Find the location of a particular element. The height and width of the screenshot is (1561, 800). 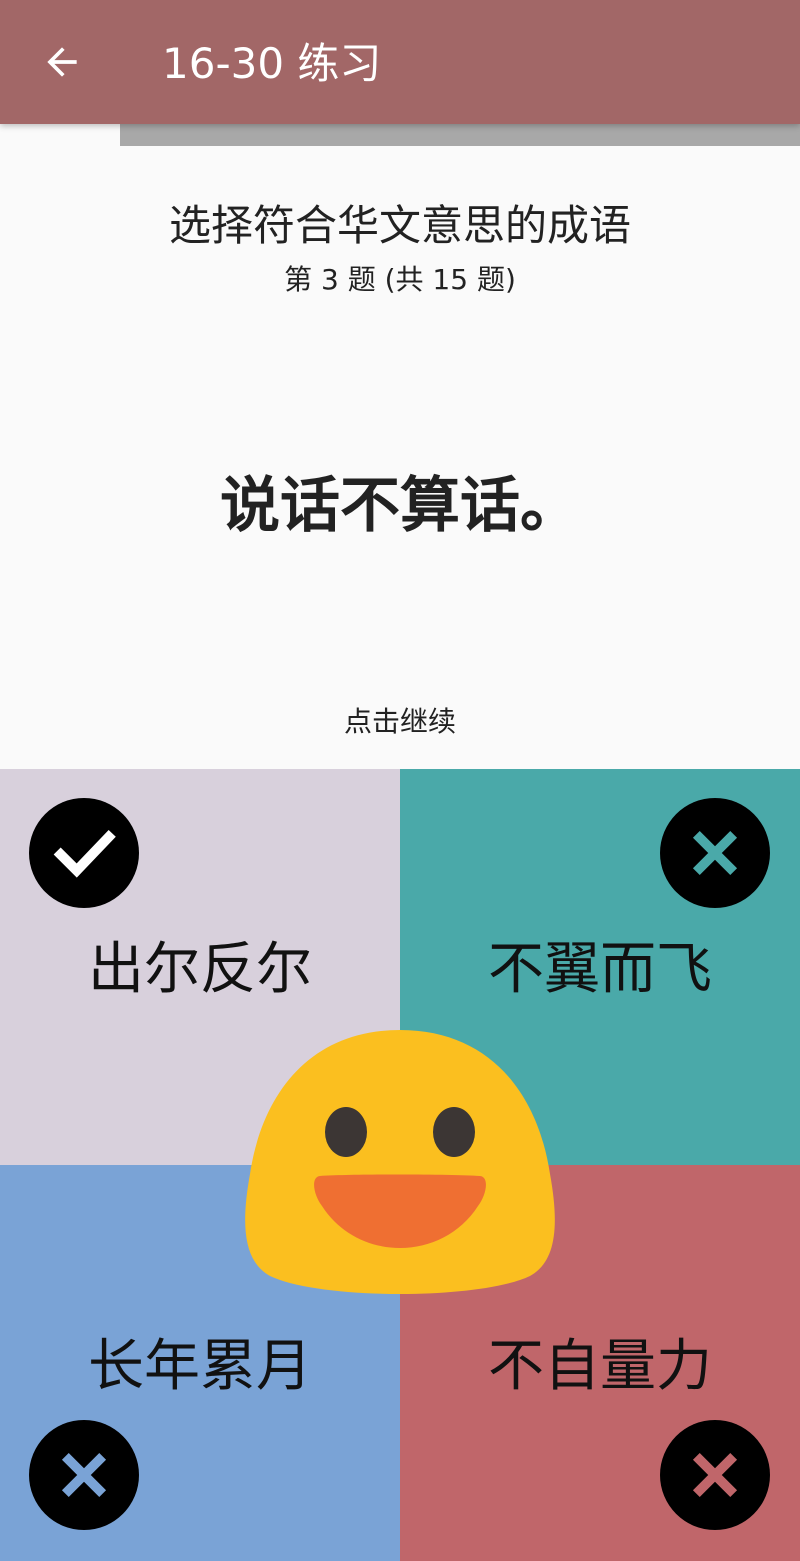

smiling-face-emoji is located at coordinates (400, 1162).